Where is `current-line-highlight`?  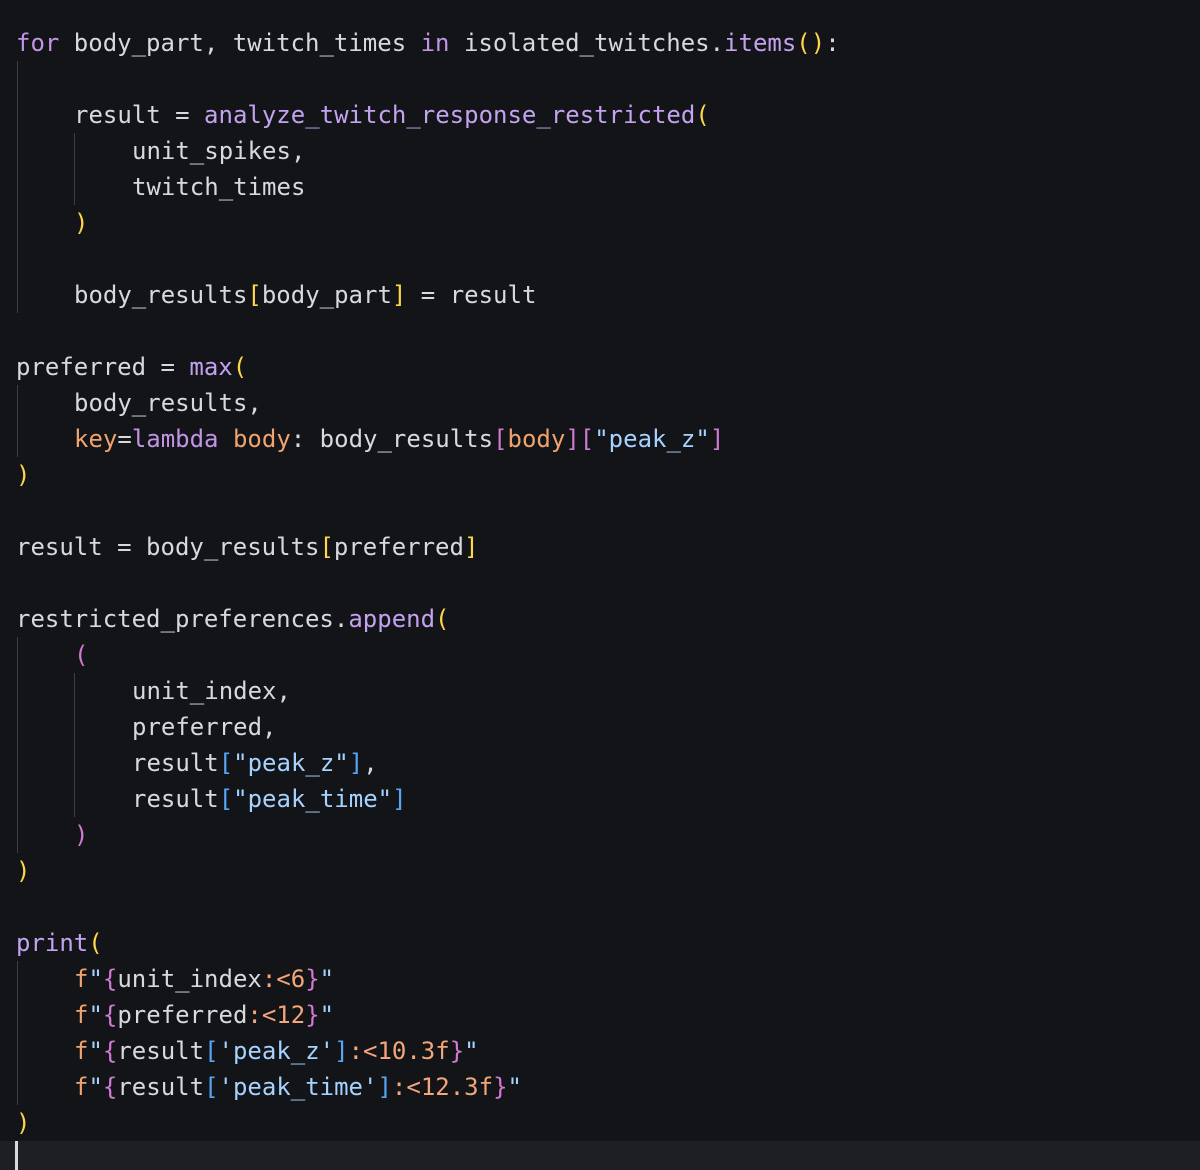 current-line-highlight is located at coordinates (600, 1155).